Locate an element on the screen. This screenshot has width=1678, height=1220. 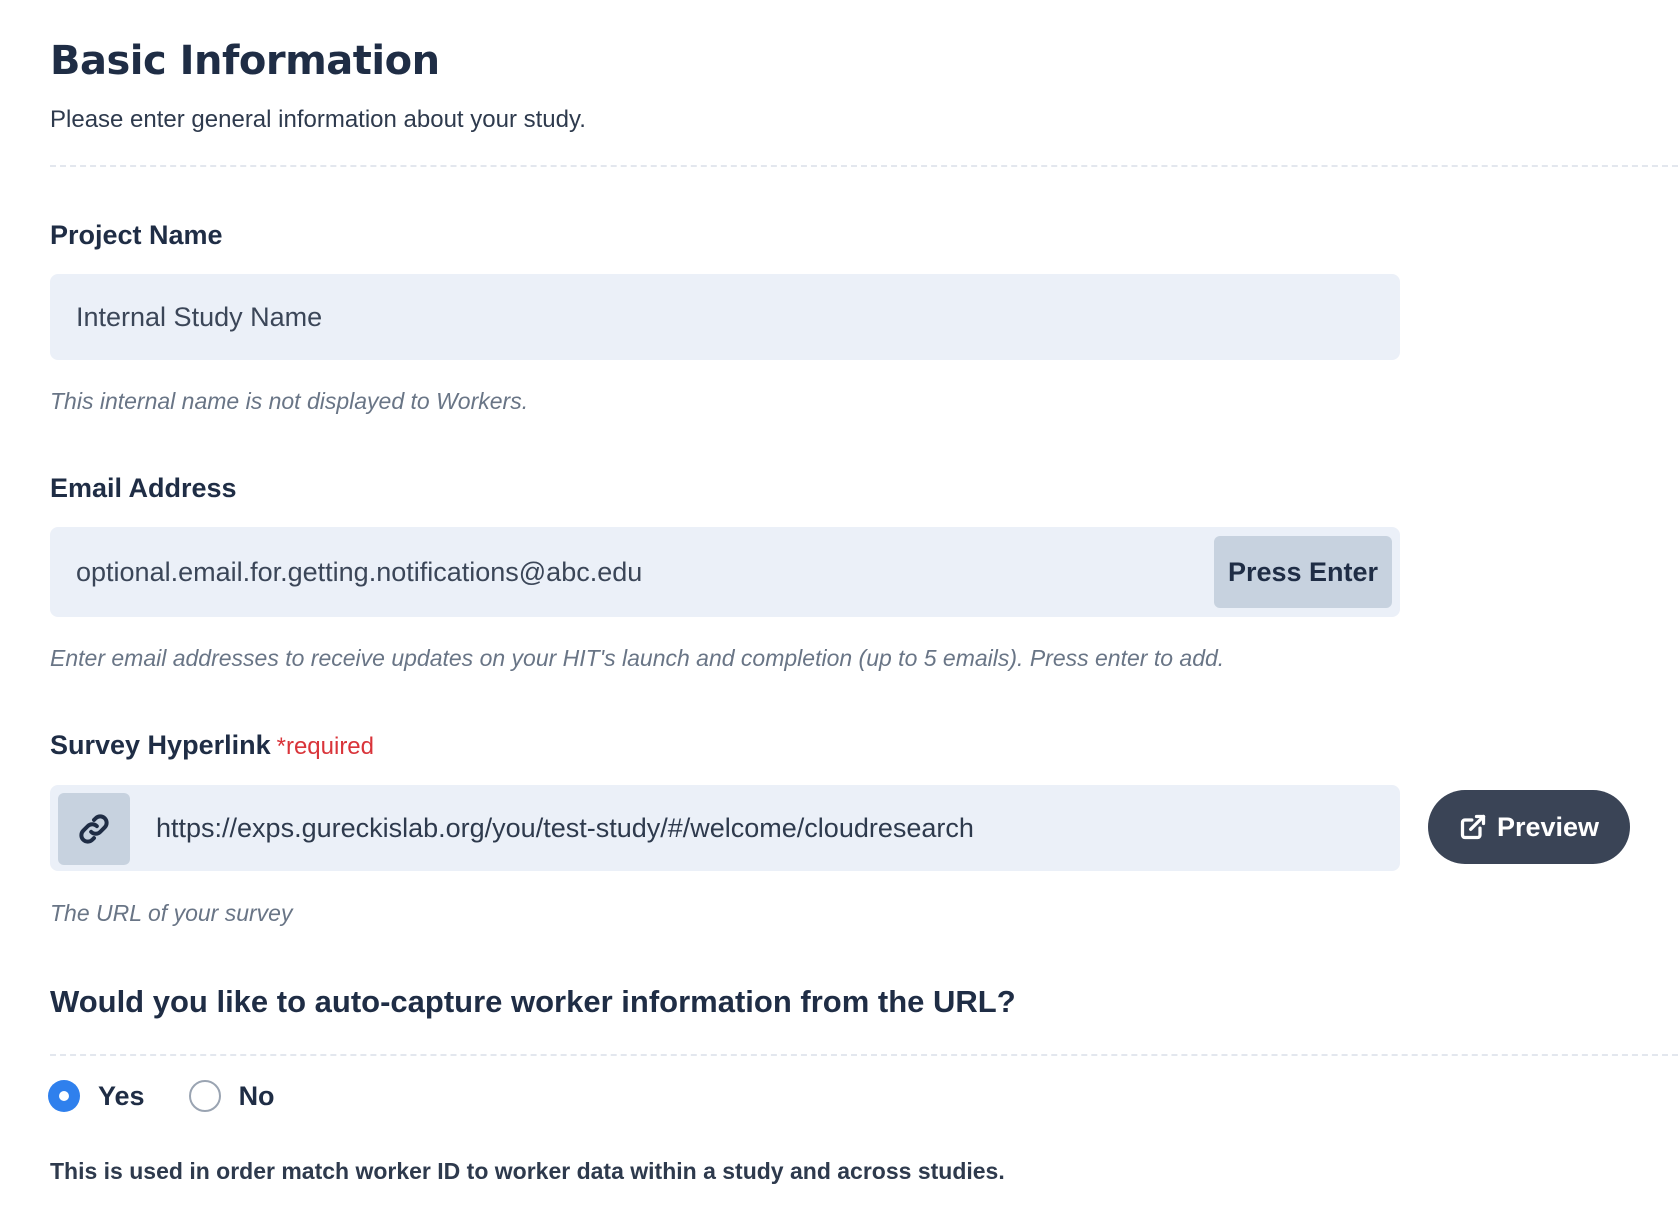
radio-option-no: No is located at coordinates (231, 1096).